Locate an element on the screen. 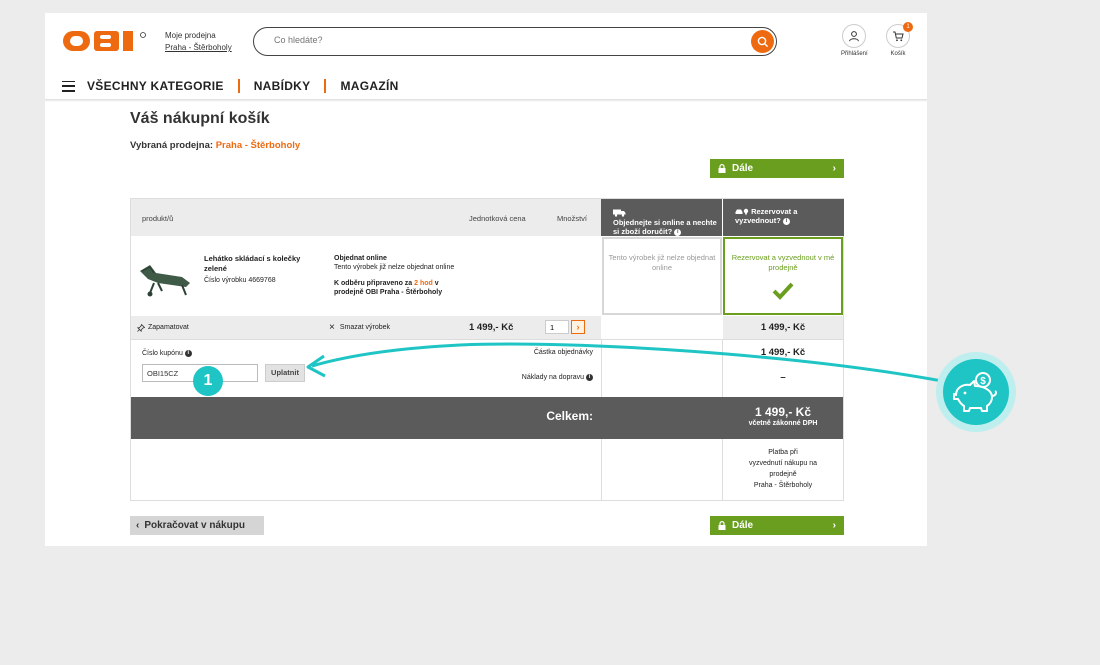 The image size is (1100, 665). step-number-badge: 1 is located at coordinates (208, 381).